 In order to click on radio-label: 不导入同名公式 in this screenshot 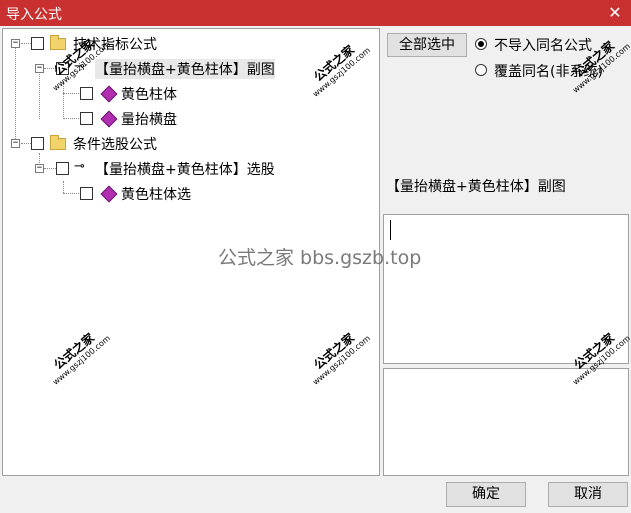, I will do `click(543, 46)`.